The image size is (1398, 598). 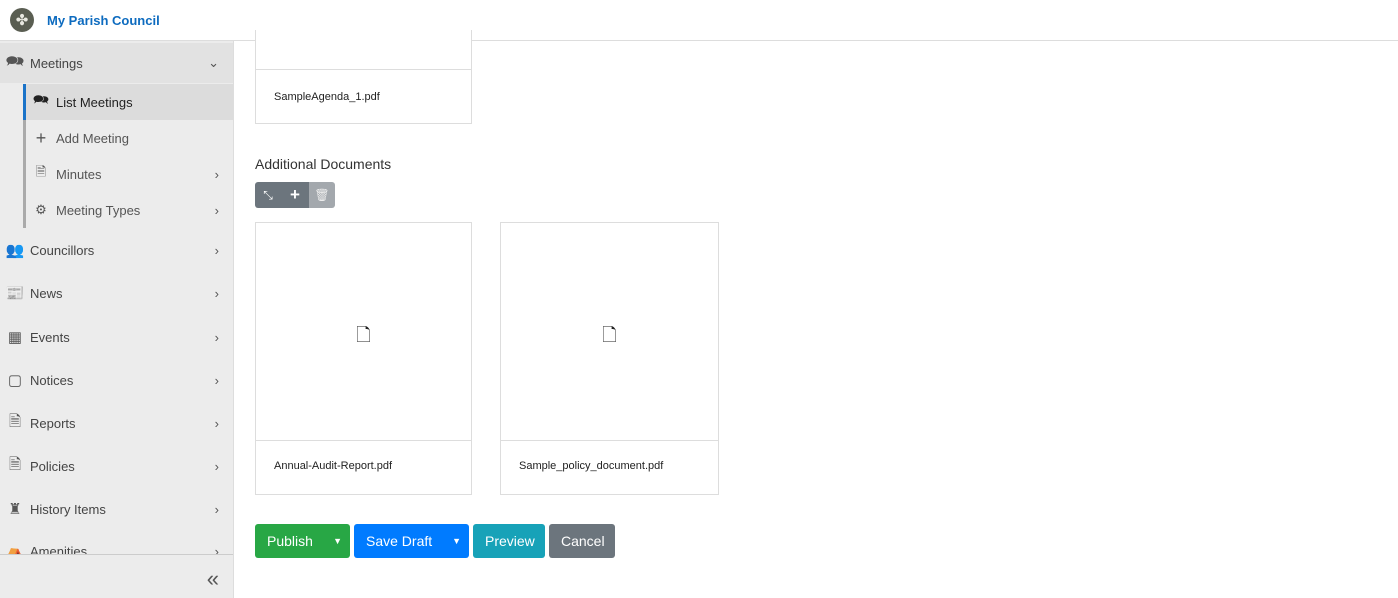 What do you see at coordinates (323, 164) in the screenshot?
I see `additional-documents-title: Additional Documents` at bounding box center [323, 164].